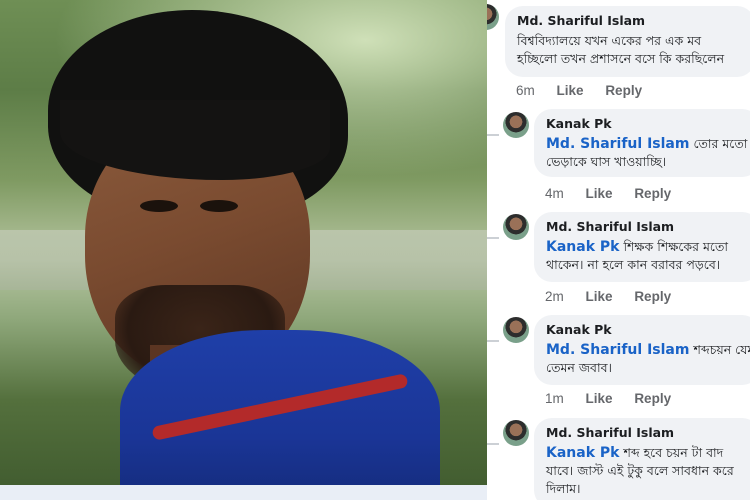  Describe the element at coordinates (617, 296) in the screenshot. I see `comment-actions: 2m Like Reply` at that location.